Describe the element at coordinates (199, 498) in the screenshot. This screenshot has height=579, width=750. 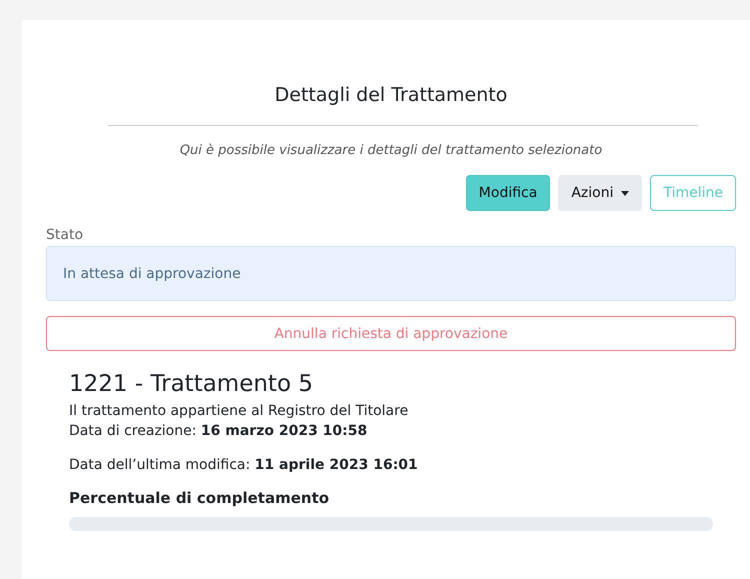
I see `progress-label: Percentuale di completamento` at that location.